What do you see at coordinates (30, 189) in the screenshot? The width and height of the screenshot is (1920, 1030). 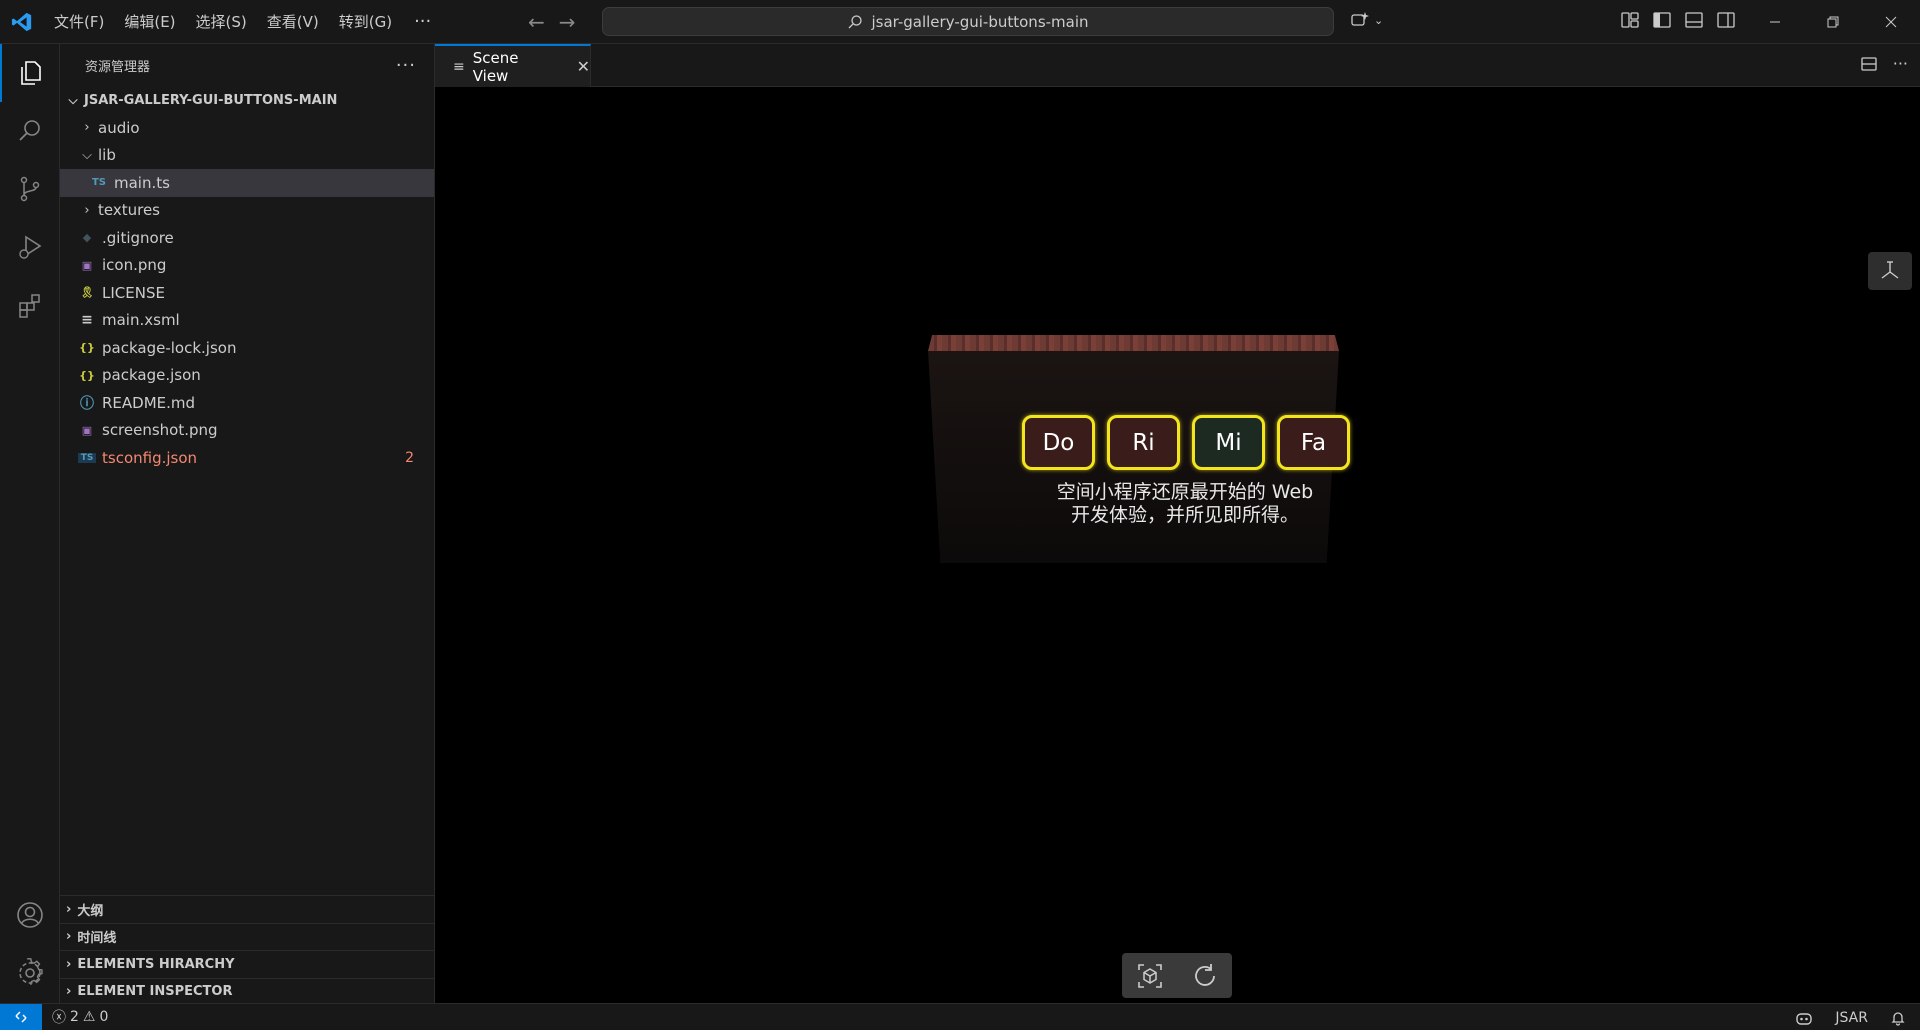 I see `source-control-icon` at bounding box center [30, 189].